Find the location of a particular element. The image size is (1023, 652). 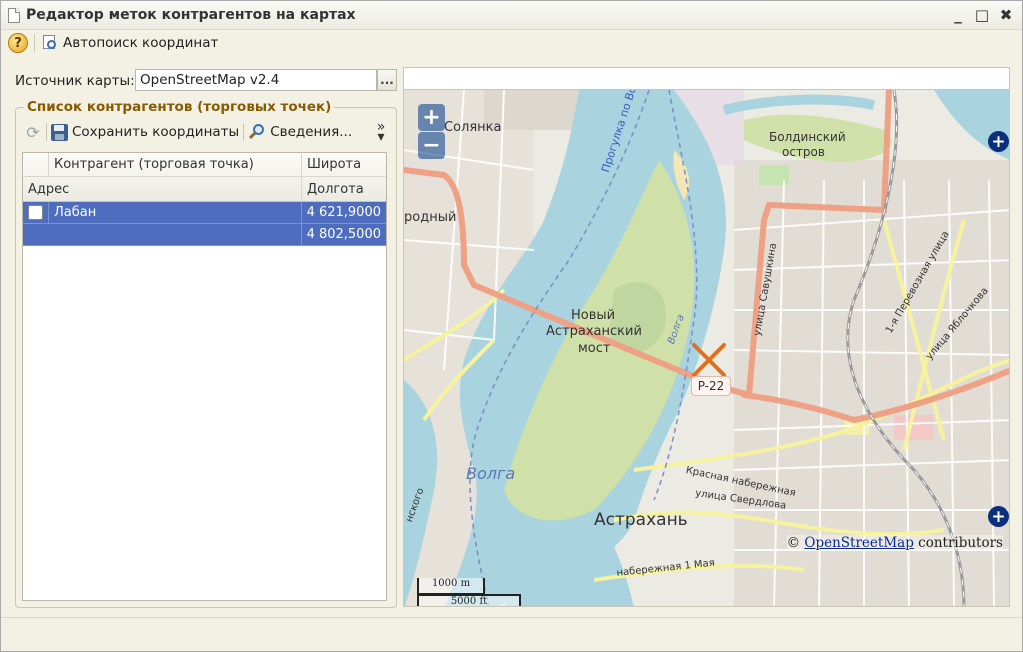

row-address is located at coordinates (162, 234).